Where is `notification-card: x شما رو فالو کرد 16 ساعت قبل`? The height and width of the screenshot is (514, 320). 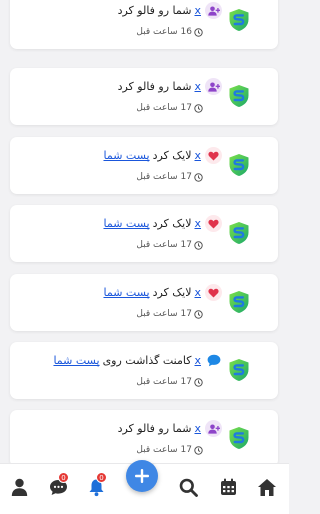
notification-card: x شما رو فالو کرد 16 ساعت قبل is located at coordinates (144, 24).